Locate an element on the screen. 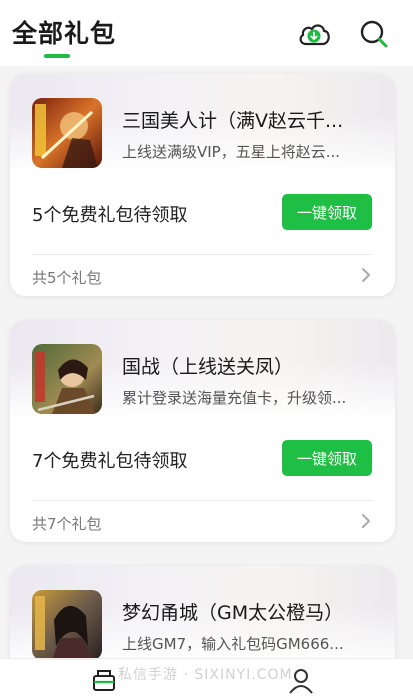  search-button is located at coordinates (374, 34).